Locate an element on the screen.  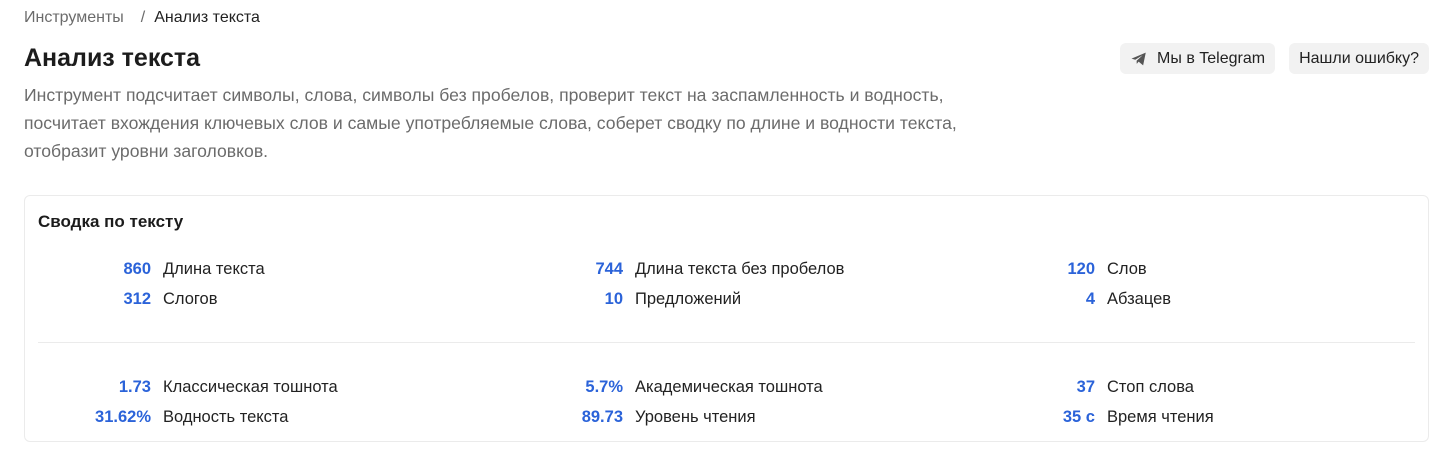
breadcrumb: Инструменты / Анализ текста is located at coordinates (142, 18).